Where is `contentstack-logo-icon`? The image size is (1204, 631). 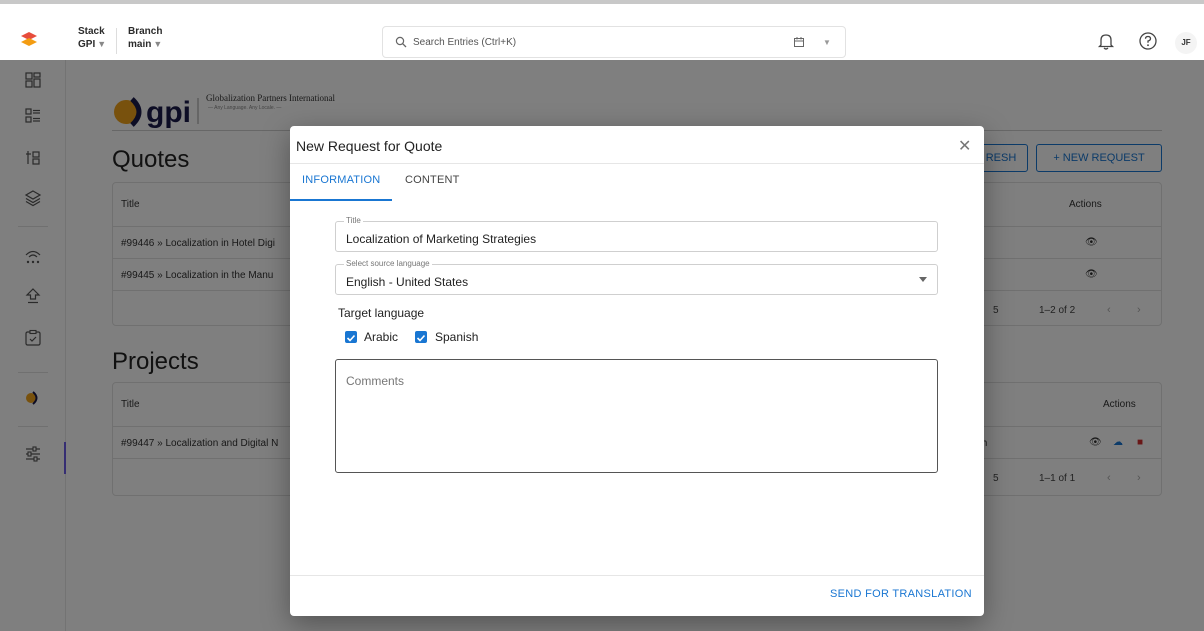 contentstack-logo-icon is located at coordinates (29, 39).